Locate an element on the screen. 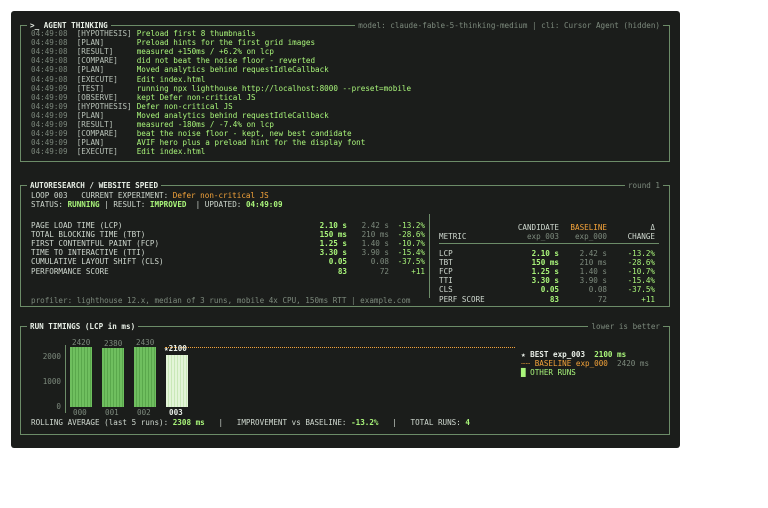 The image size is (768, 508). metric-baseline: 0.08 is located at coordinates (379, 262).